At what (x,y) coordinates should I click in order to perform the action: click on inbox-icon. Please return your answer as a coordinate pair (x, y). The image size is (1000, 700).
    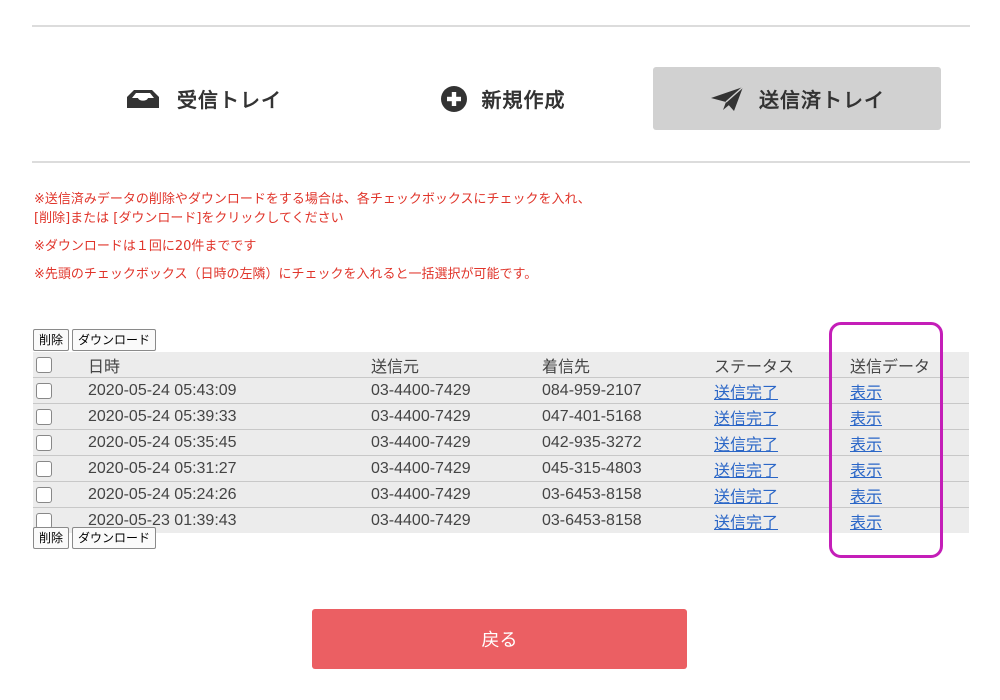
    Looking at the image, I should click on (143, 99).